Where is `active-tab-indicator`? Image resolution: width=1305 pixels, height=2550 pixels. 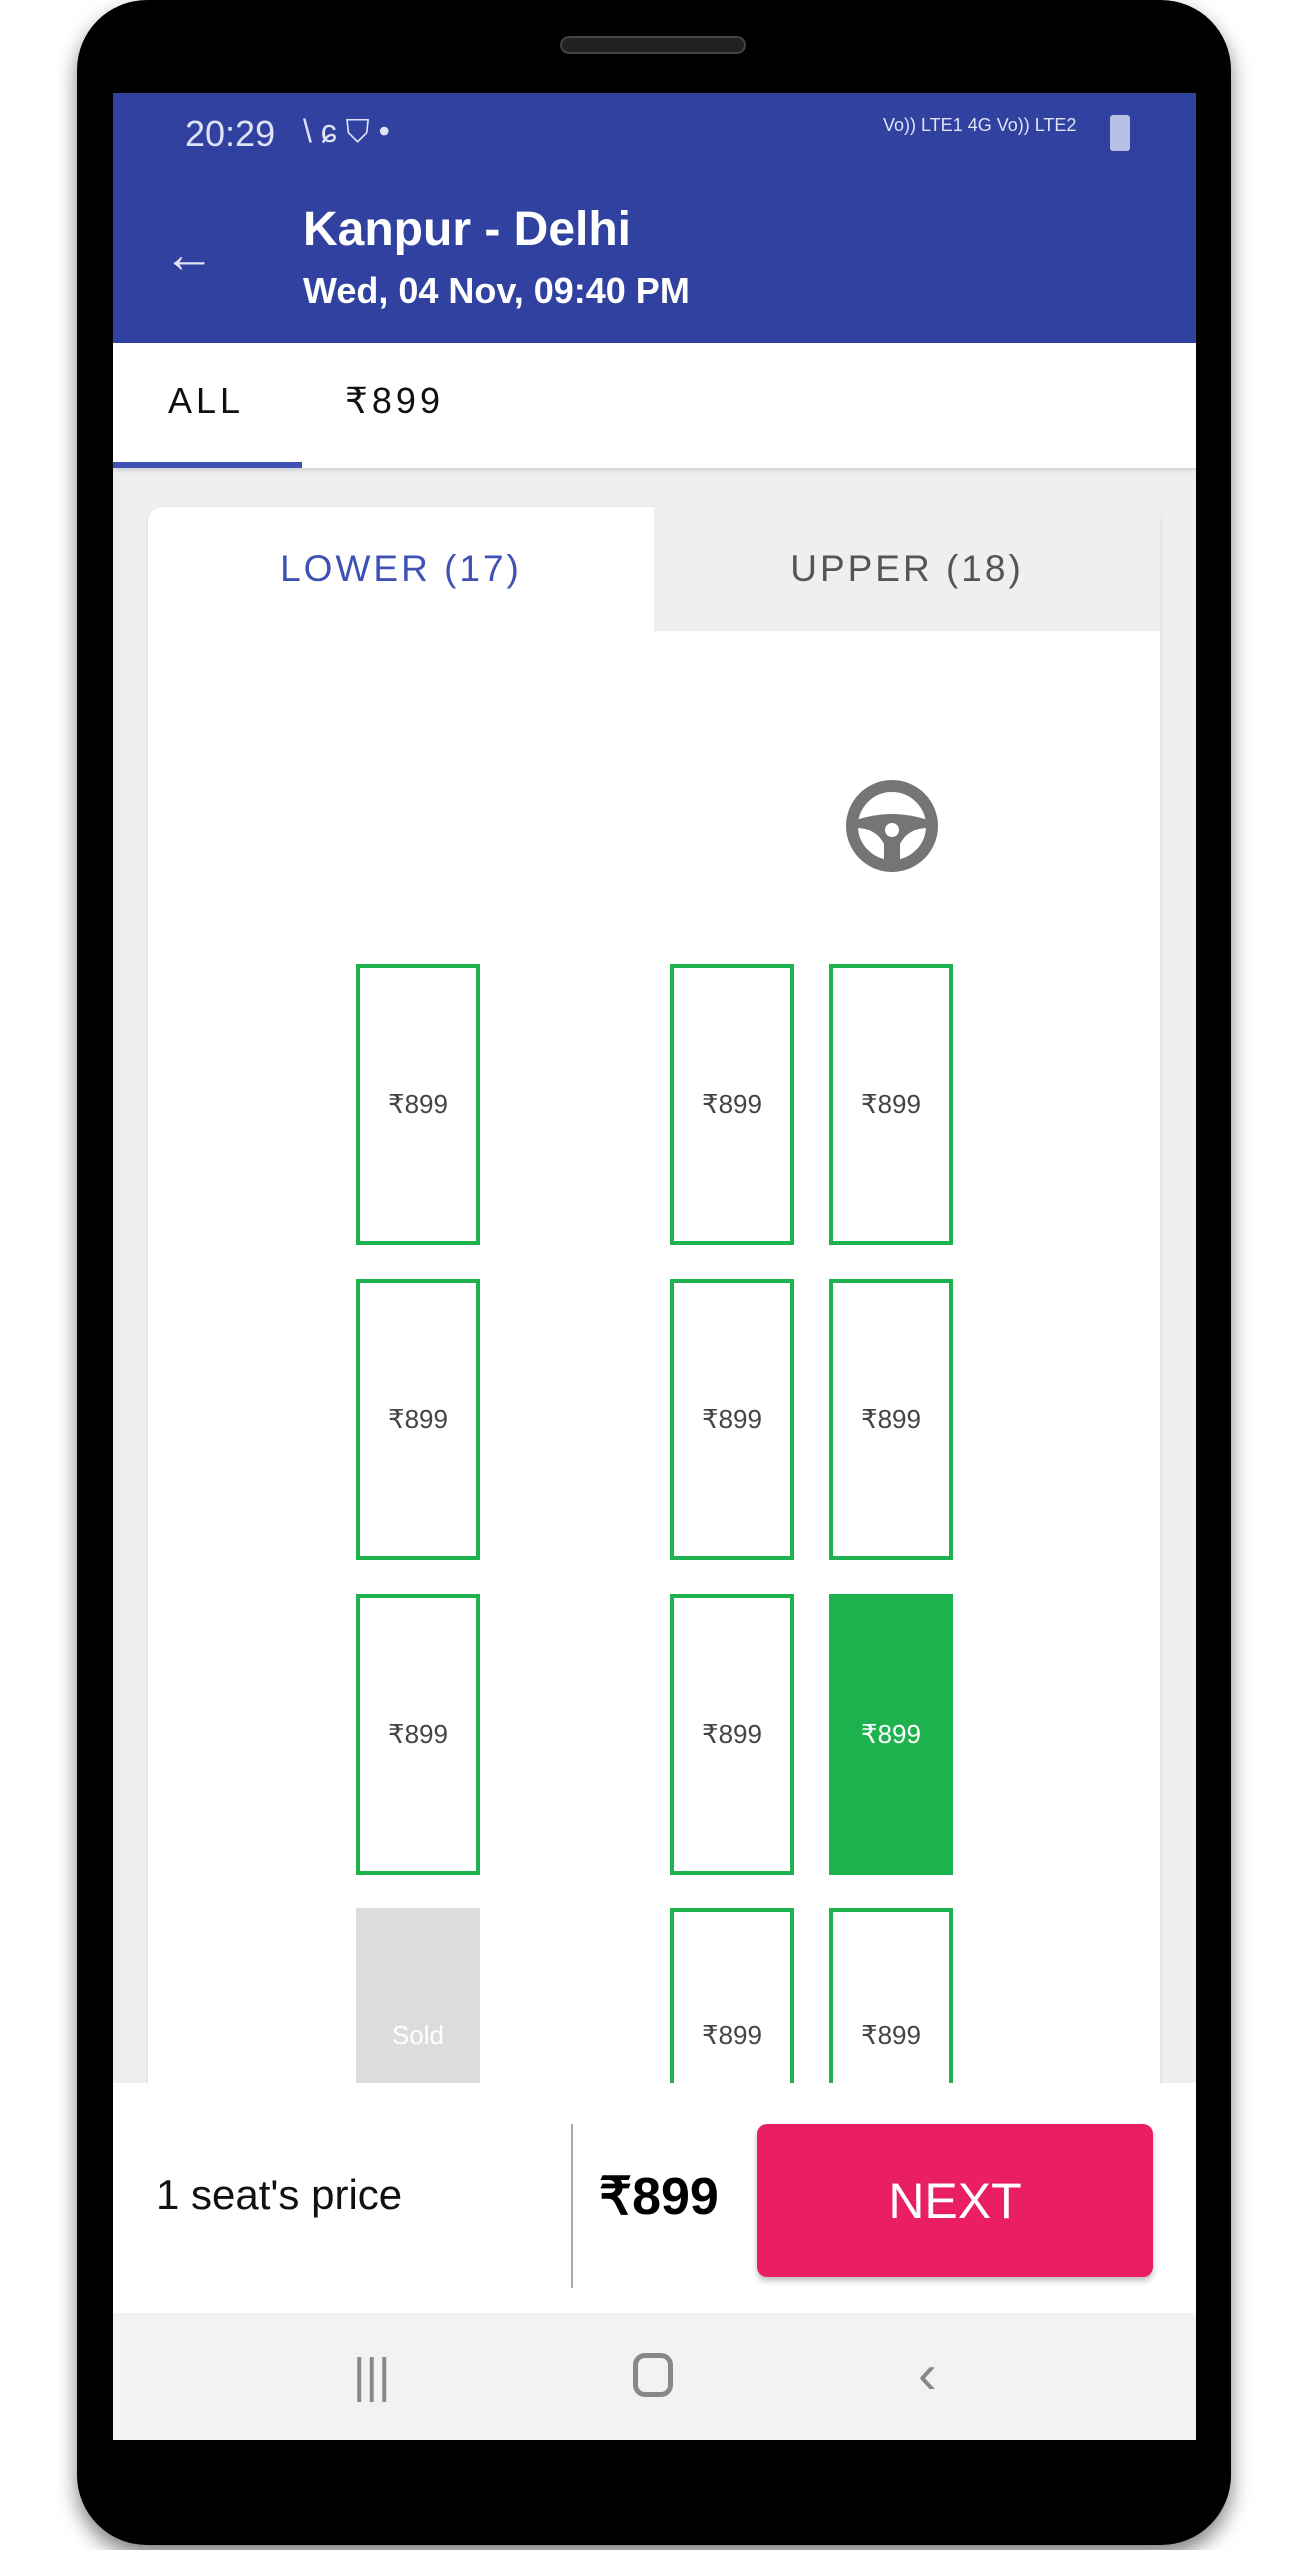 active-tab-indicator is located at coordinates (207, 465).